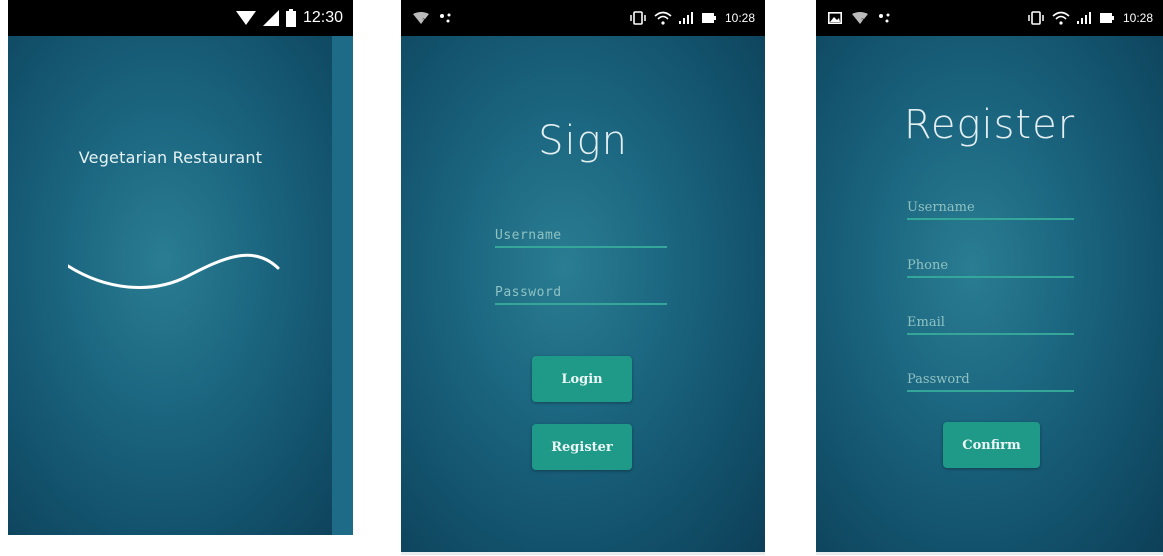  What do you see at coordinates (170, 157) in the screenshot?
I see `app-name: Vegetarian Restaurant` at bounding box center [170, 157].